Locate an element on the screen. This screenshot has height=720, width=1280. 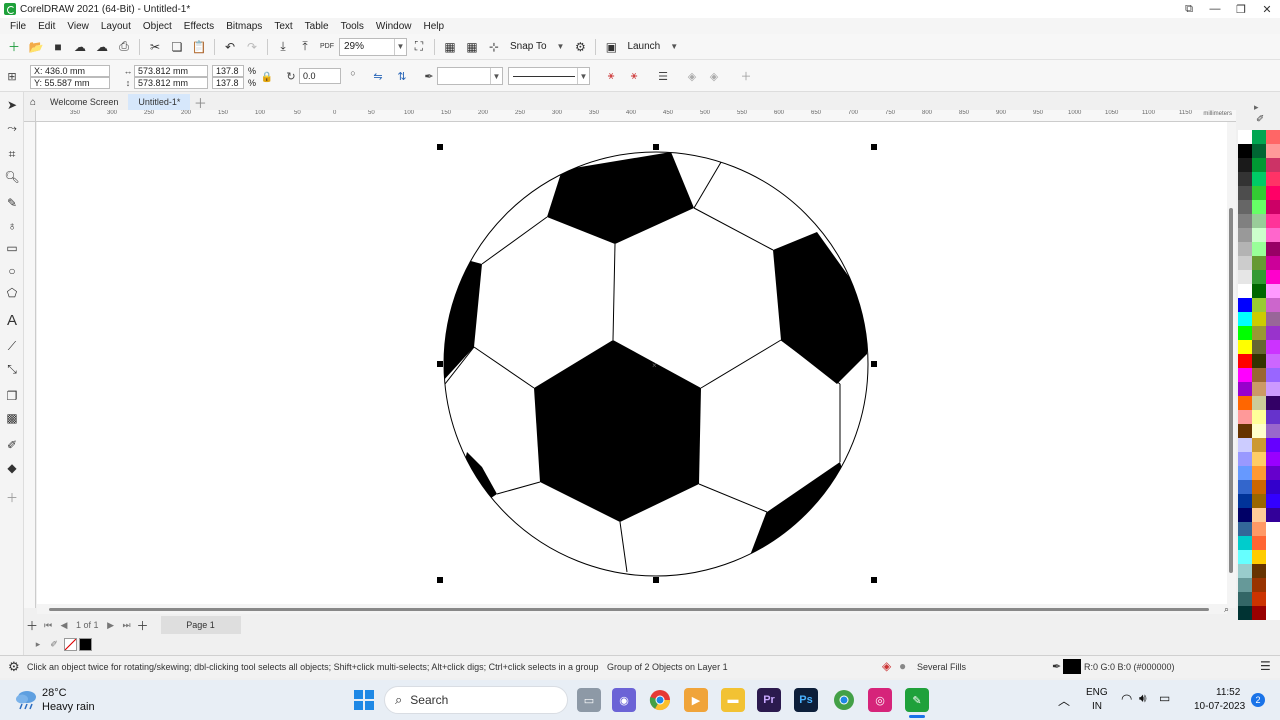
menu-help: Help is located at coordinates (434, 26).